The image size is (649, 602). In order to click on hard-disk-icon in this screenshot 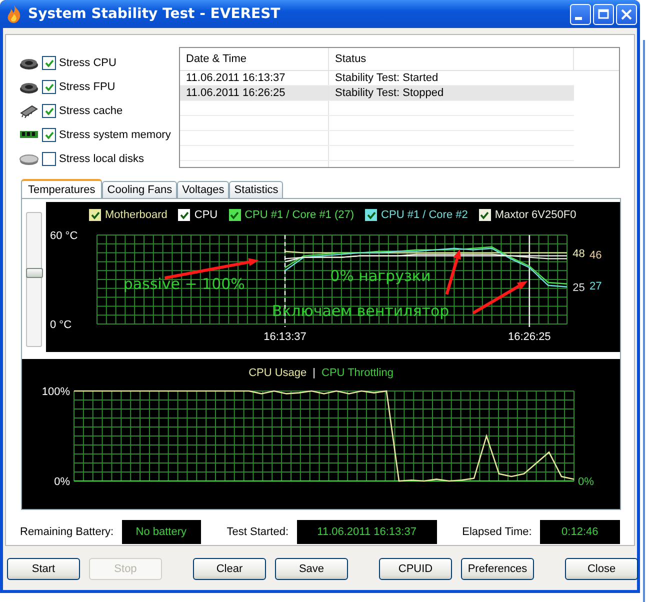, I will do `click(29, 159)`.